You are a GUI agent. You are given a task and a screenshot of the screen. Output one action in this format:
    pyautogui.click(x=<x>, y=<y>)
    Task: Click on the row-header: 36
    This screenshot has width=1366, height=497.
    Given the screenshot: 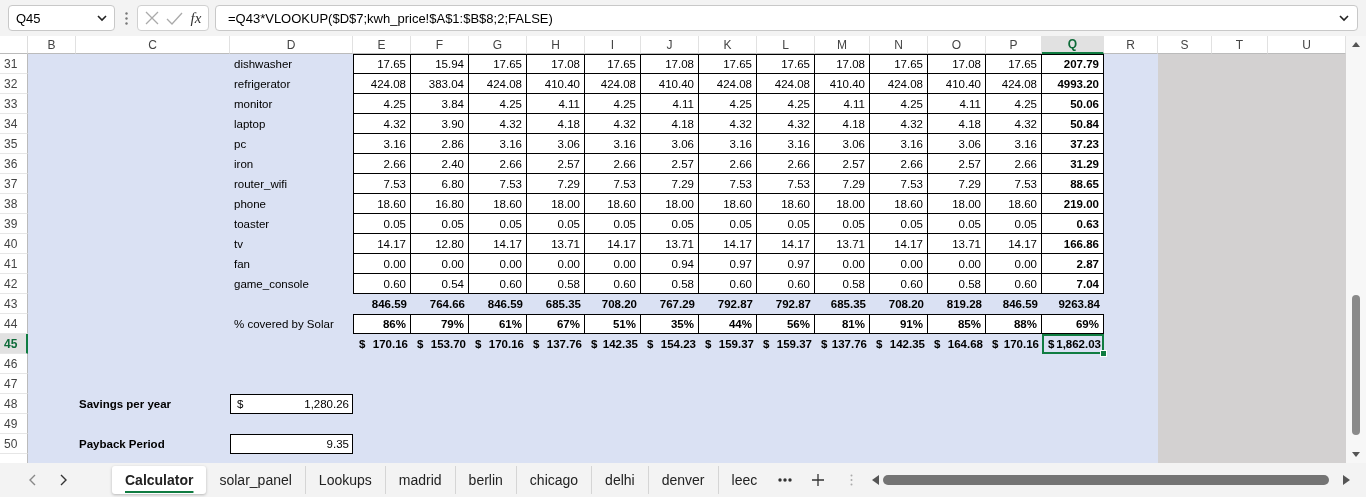 What is the action you would take?
    pyautogui.click(x=14, y=164)
    